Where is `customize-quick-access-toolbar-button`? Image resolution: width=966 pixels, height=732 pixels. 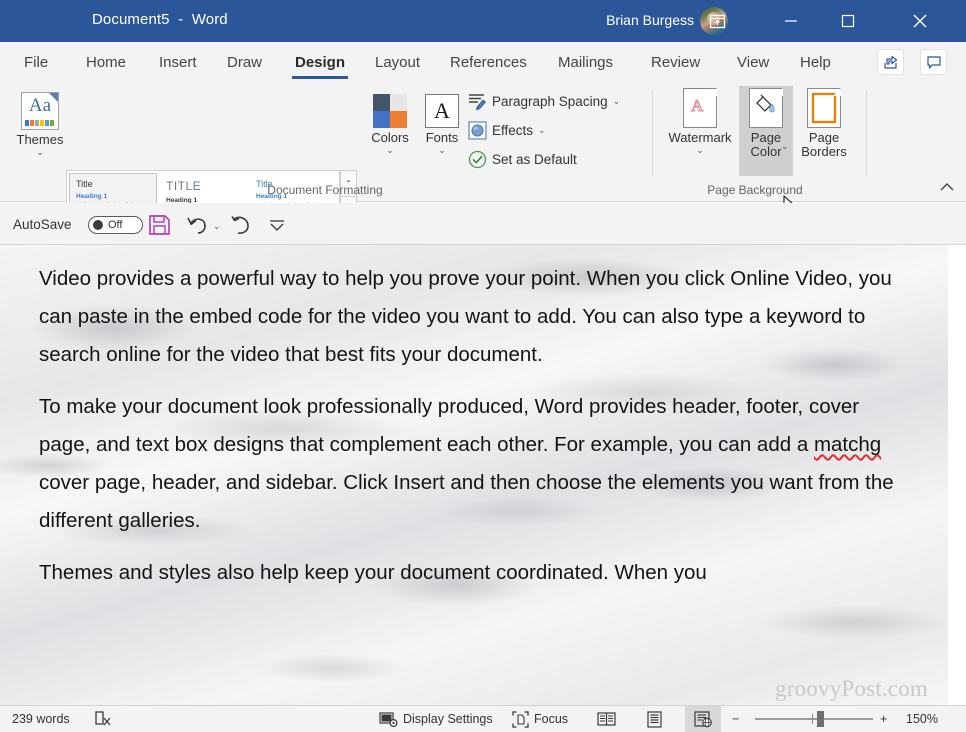 customize-quick-access-toolbar-button is located at coordinates (278, 225).